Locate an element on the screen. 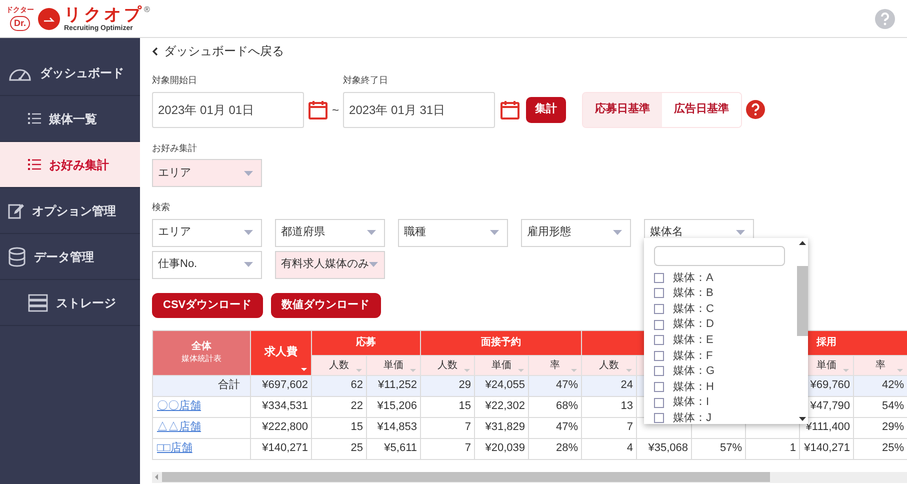 This screenshot has width=907, height=484. table-cell: 25 is located at coordinates (339, 448).